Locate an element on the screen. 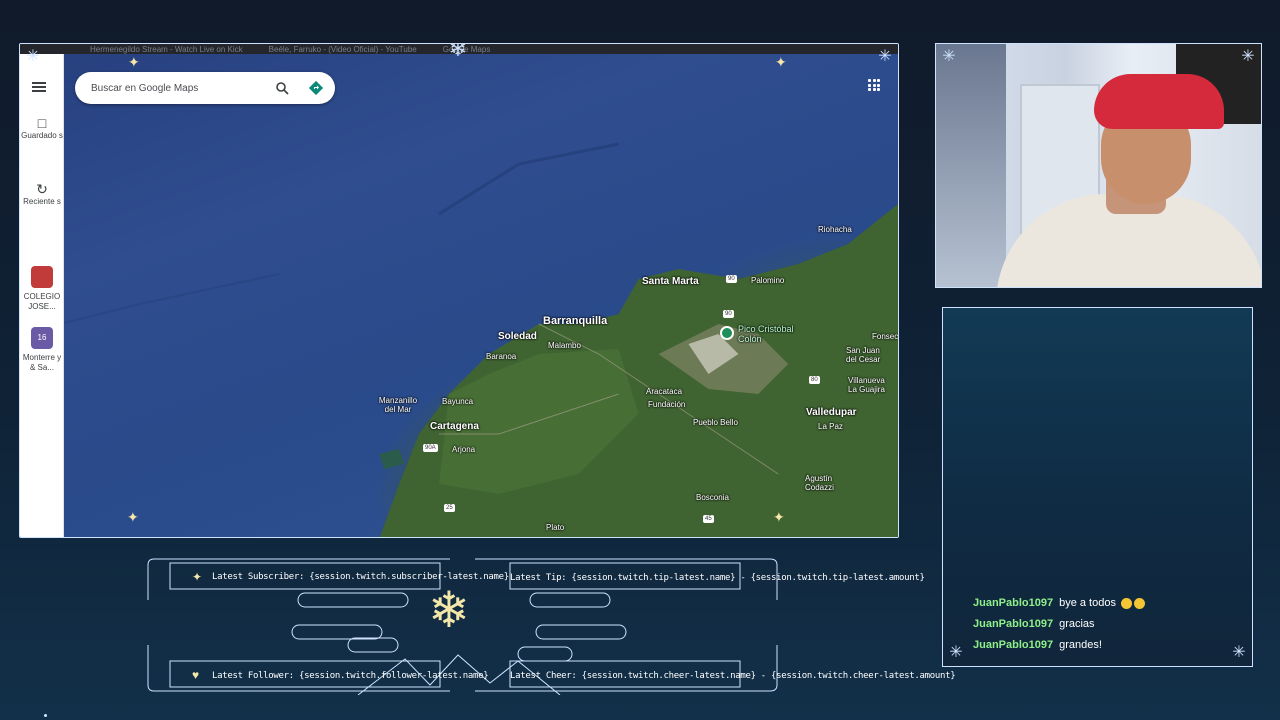 The width and height of the screenshot is (1280, 720). map-label-san-juan: San Juan del Cesar is located at coordinates (868, 355).